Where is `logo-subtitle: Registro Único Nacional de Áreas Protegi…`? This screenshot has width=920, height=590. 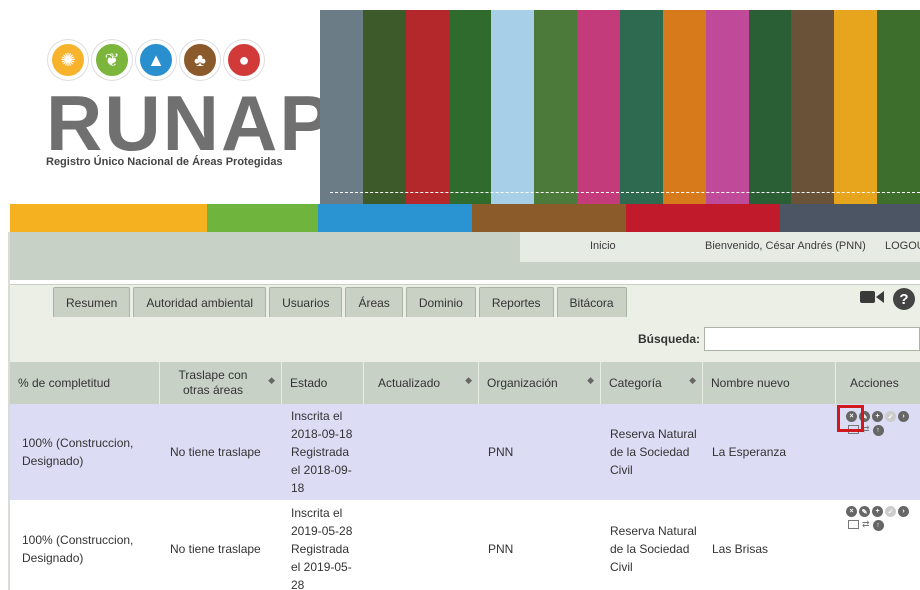 logo-subtitle: Registro Único Nacional de Áreas Protegi… is located at coordinates (164, 162).